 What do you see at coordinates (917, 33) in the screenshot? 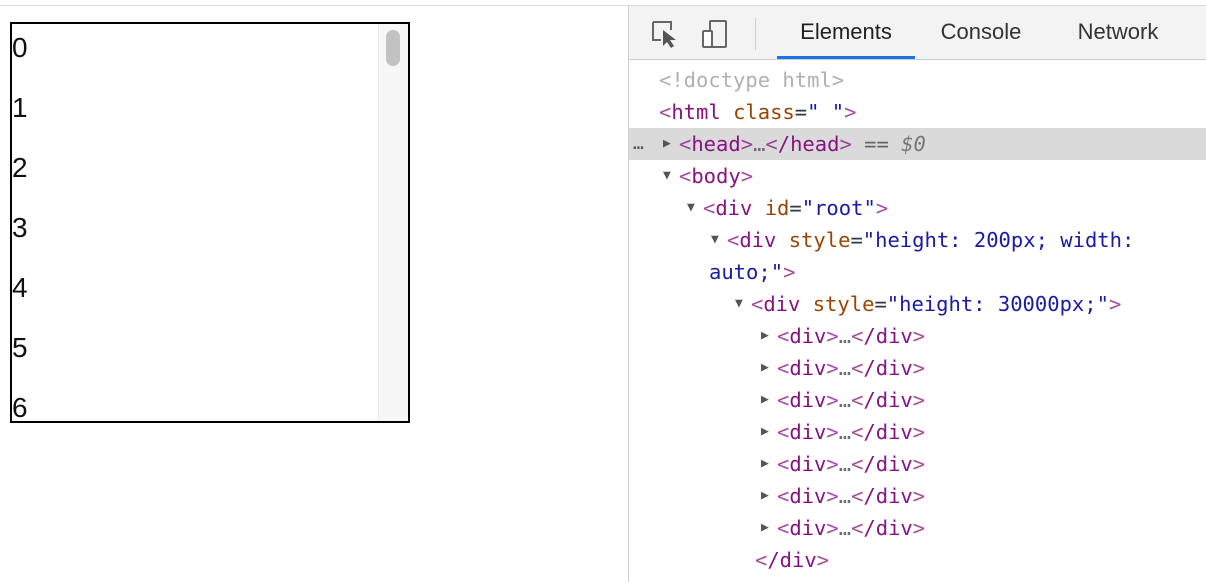
I see `devtools-toolbar: Elements Console Network` at bounding box center [917, 33].